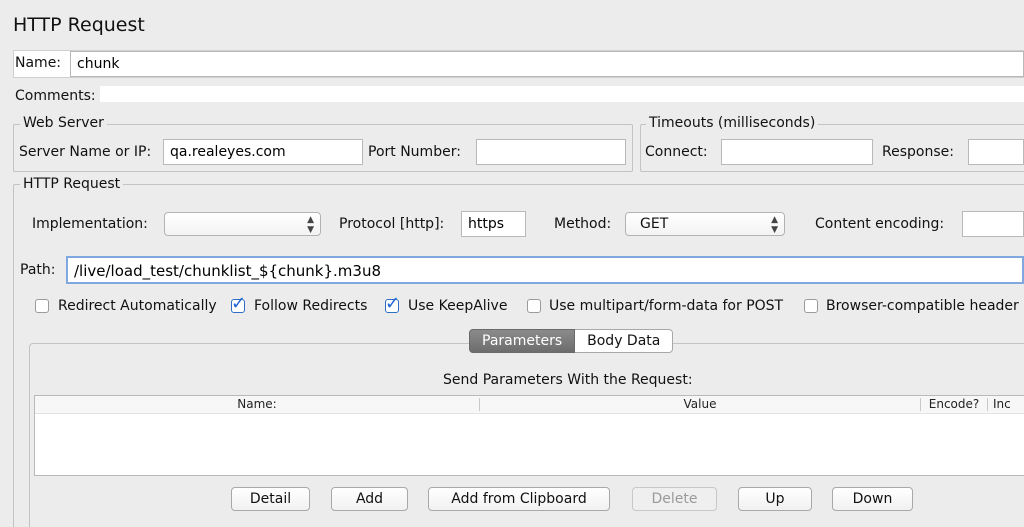 The width and height of the screenshot is (1024, 527). I want to click on tab-body-data: Body Data, so click(624, 341).